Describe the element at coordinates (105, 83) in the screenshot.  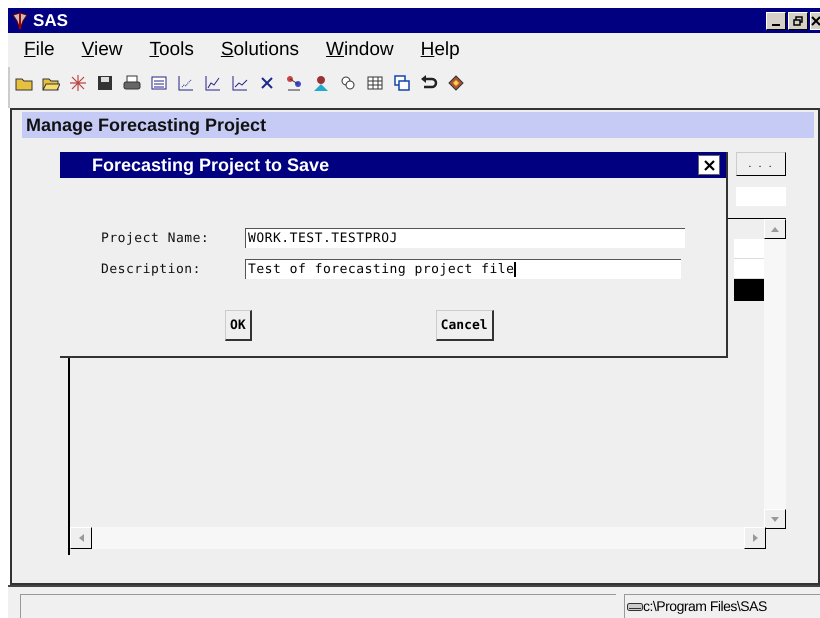
I see `save-icon` at that location.